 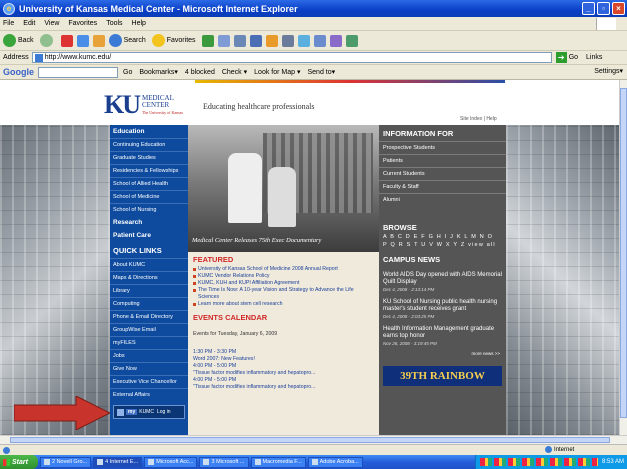 I want to click on nav-graduate-studies: Graduate Studies, so click(x=149, y=157).